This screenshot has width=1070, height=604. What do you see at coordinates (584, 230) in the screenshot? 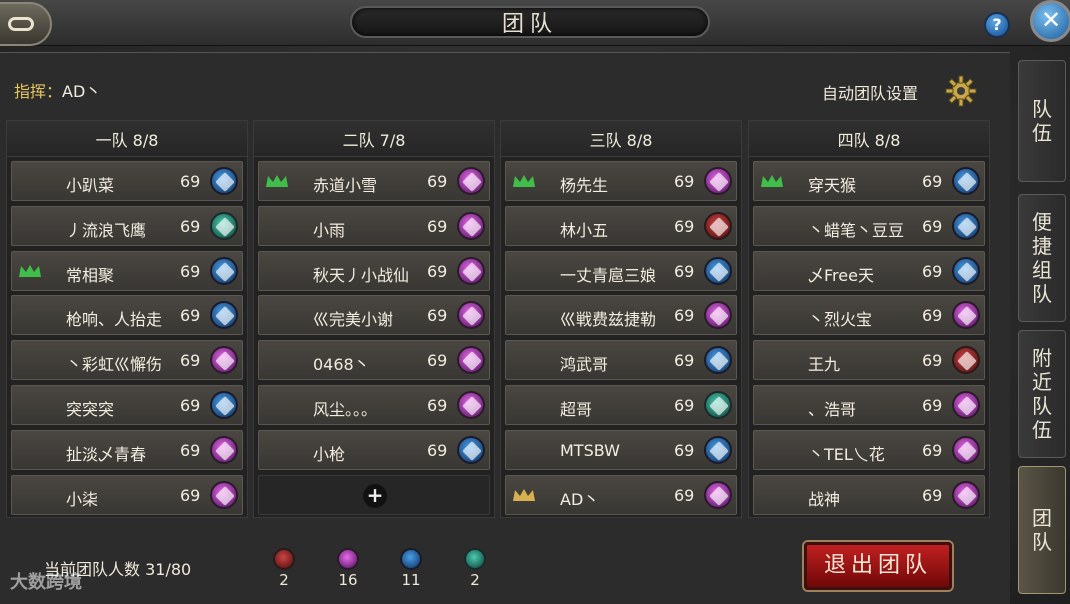
I see `member-name: 林小五` at bounding box center [584, 230].